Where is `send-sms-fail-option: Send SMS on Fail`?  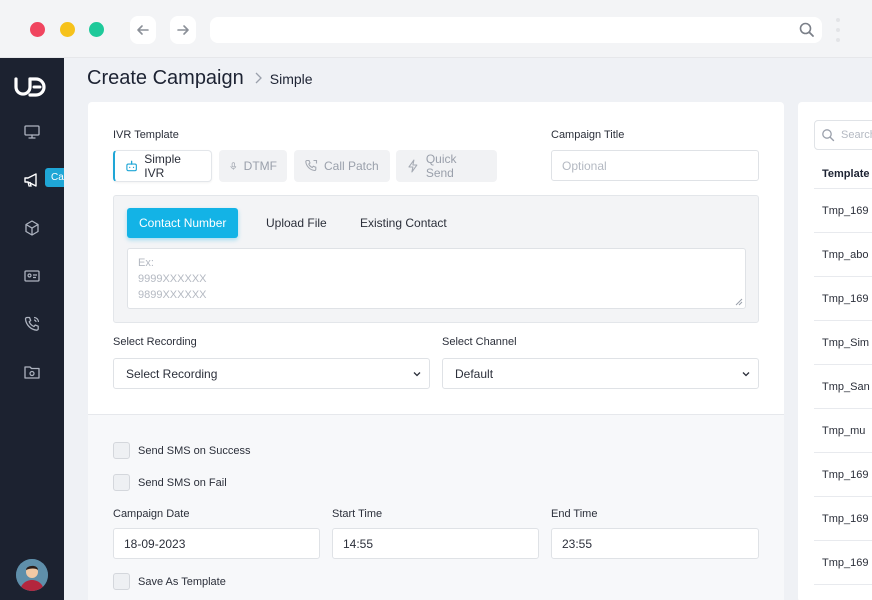 send-sms-fail-option: Send SMS on Fail is located at coordinates (170, 482).